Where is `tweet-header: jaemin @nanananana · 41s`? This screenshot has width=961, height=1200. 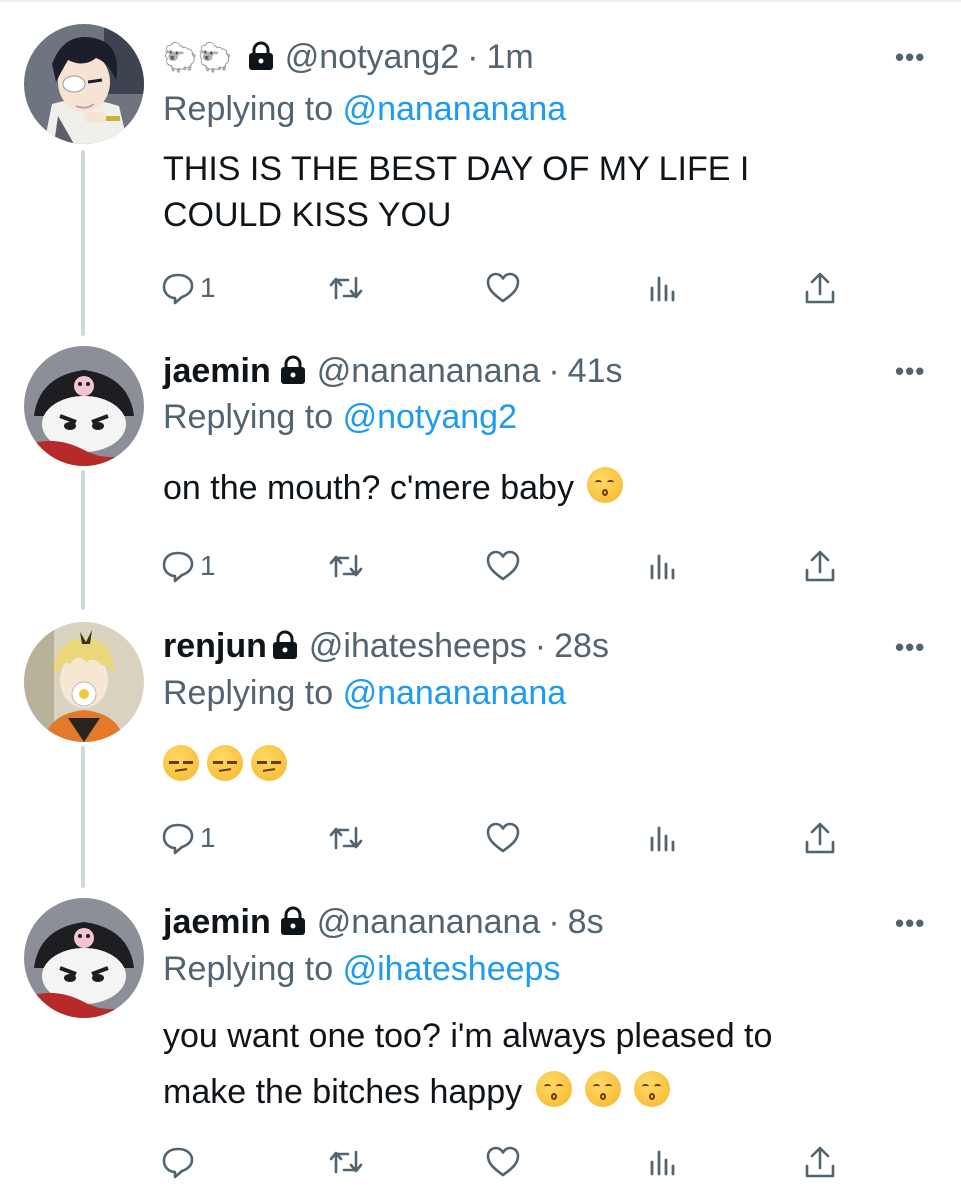
tweet-header: jaemin @nanananana · 41s is located at coordinates (392, 371).